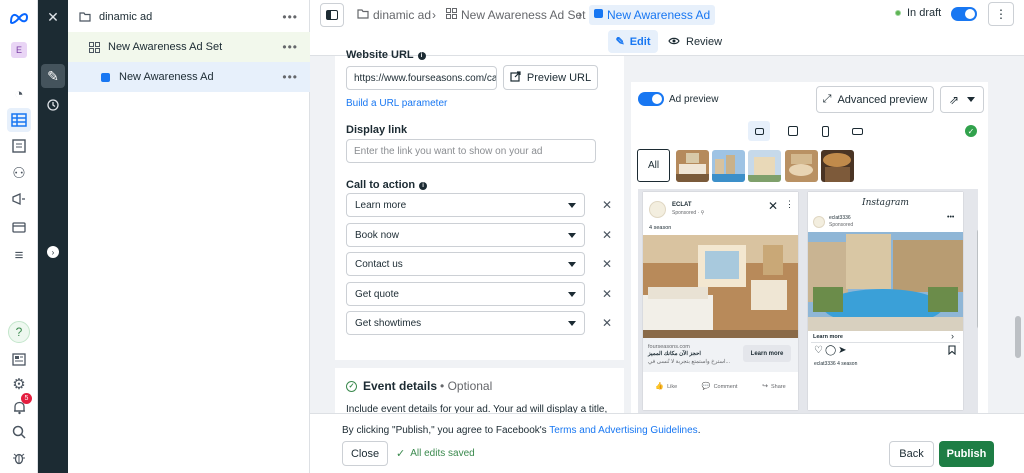  I want to click on website-url-input: https://www.fourseasons.com/cairo, so click(421, 78).